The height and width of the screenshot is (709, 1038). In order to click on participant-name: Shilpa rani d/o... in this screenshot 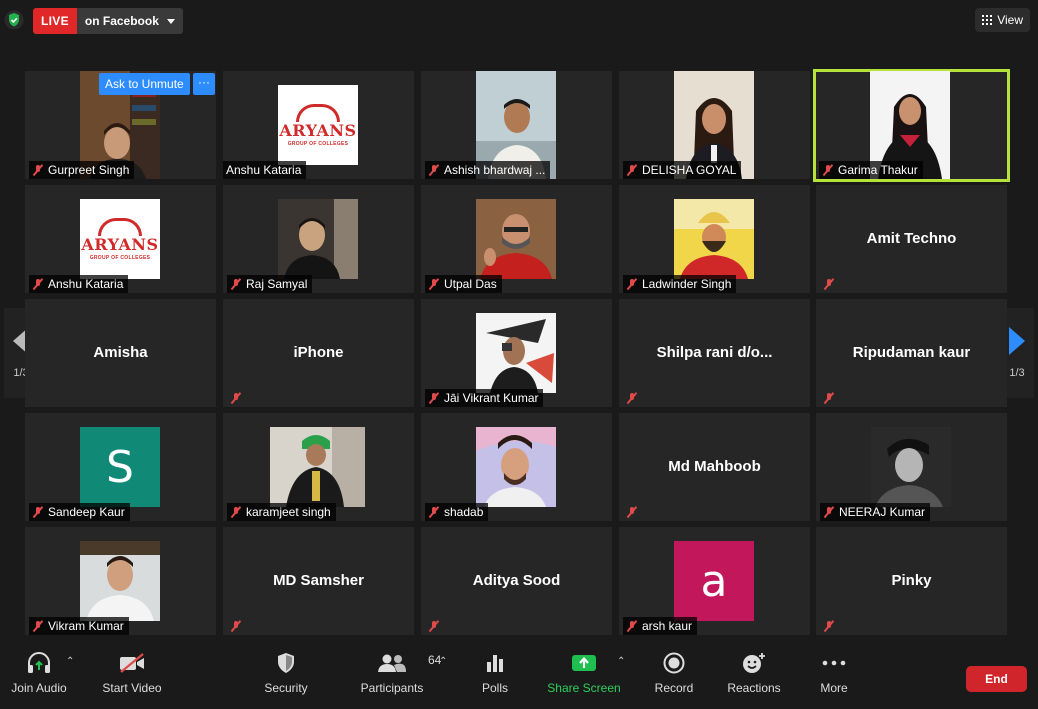, I will do `click(714, 352)`.